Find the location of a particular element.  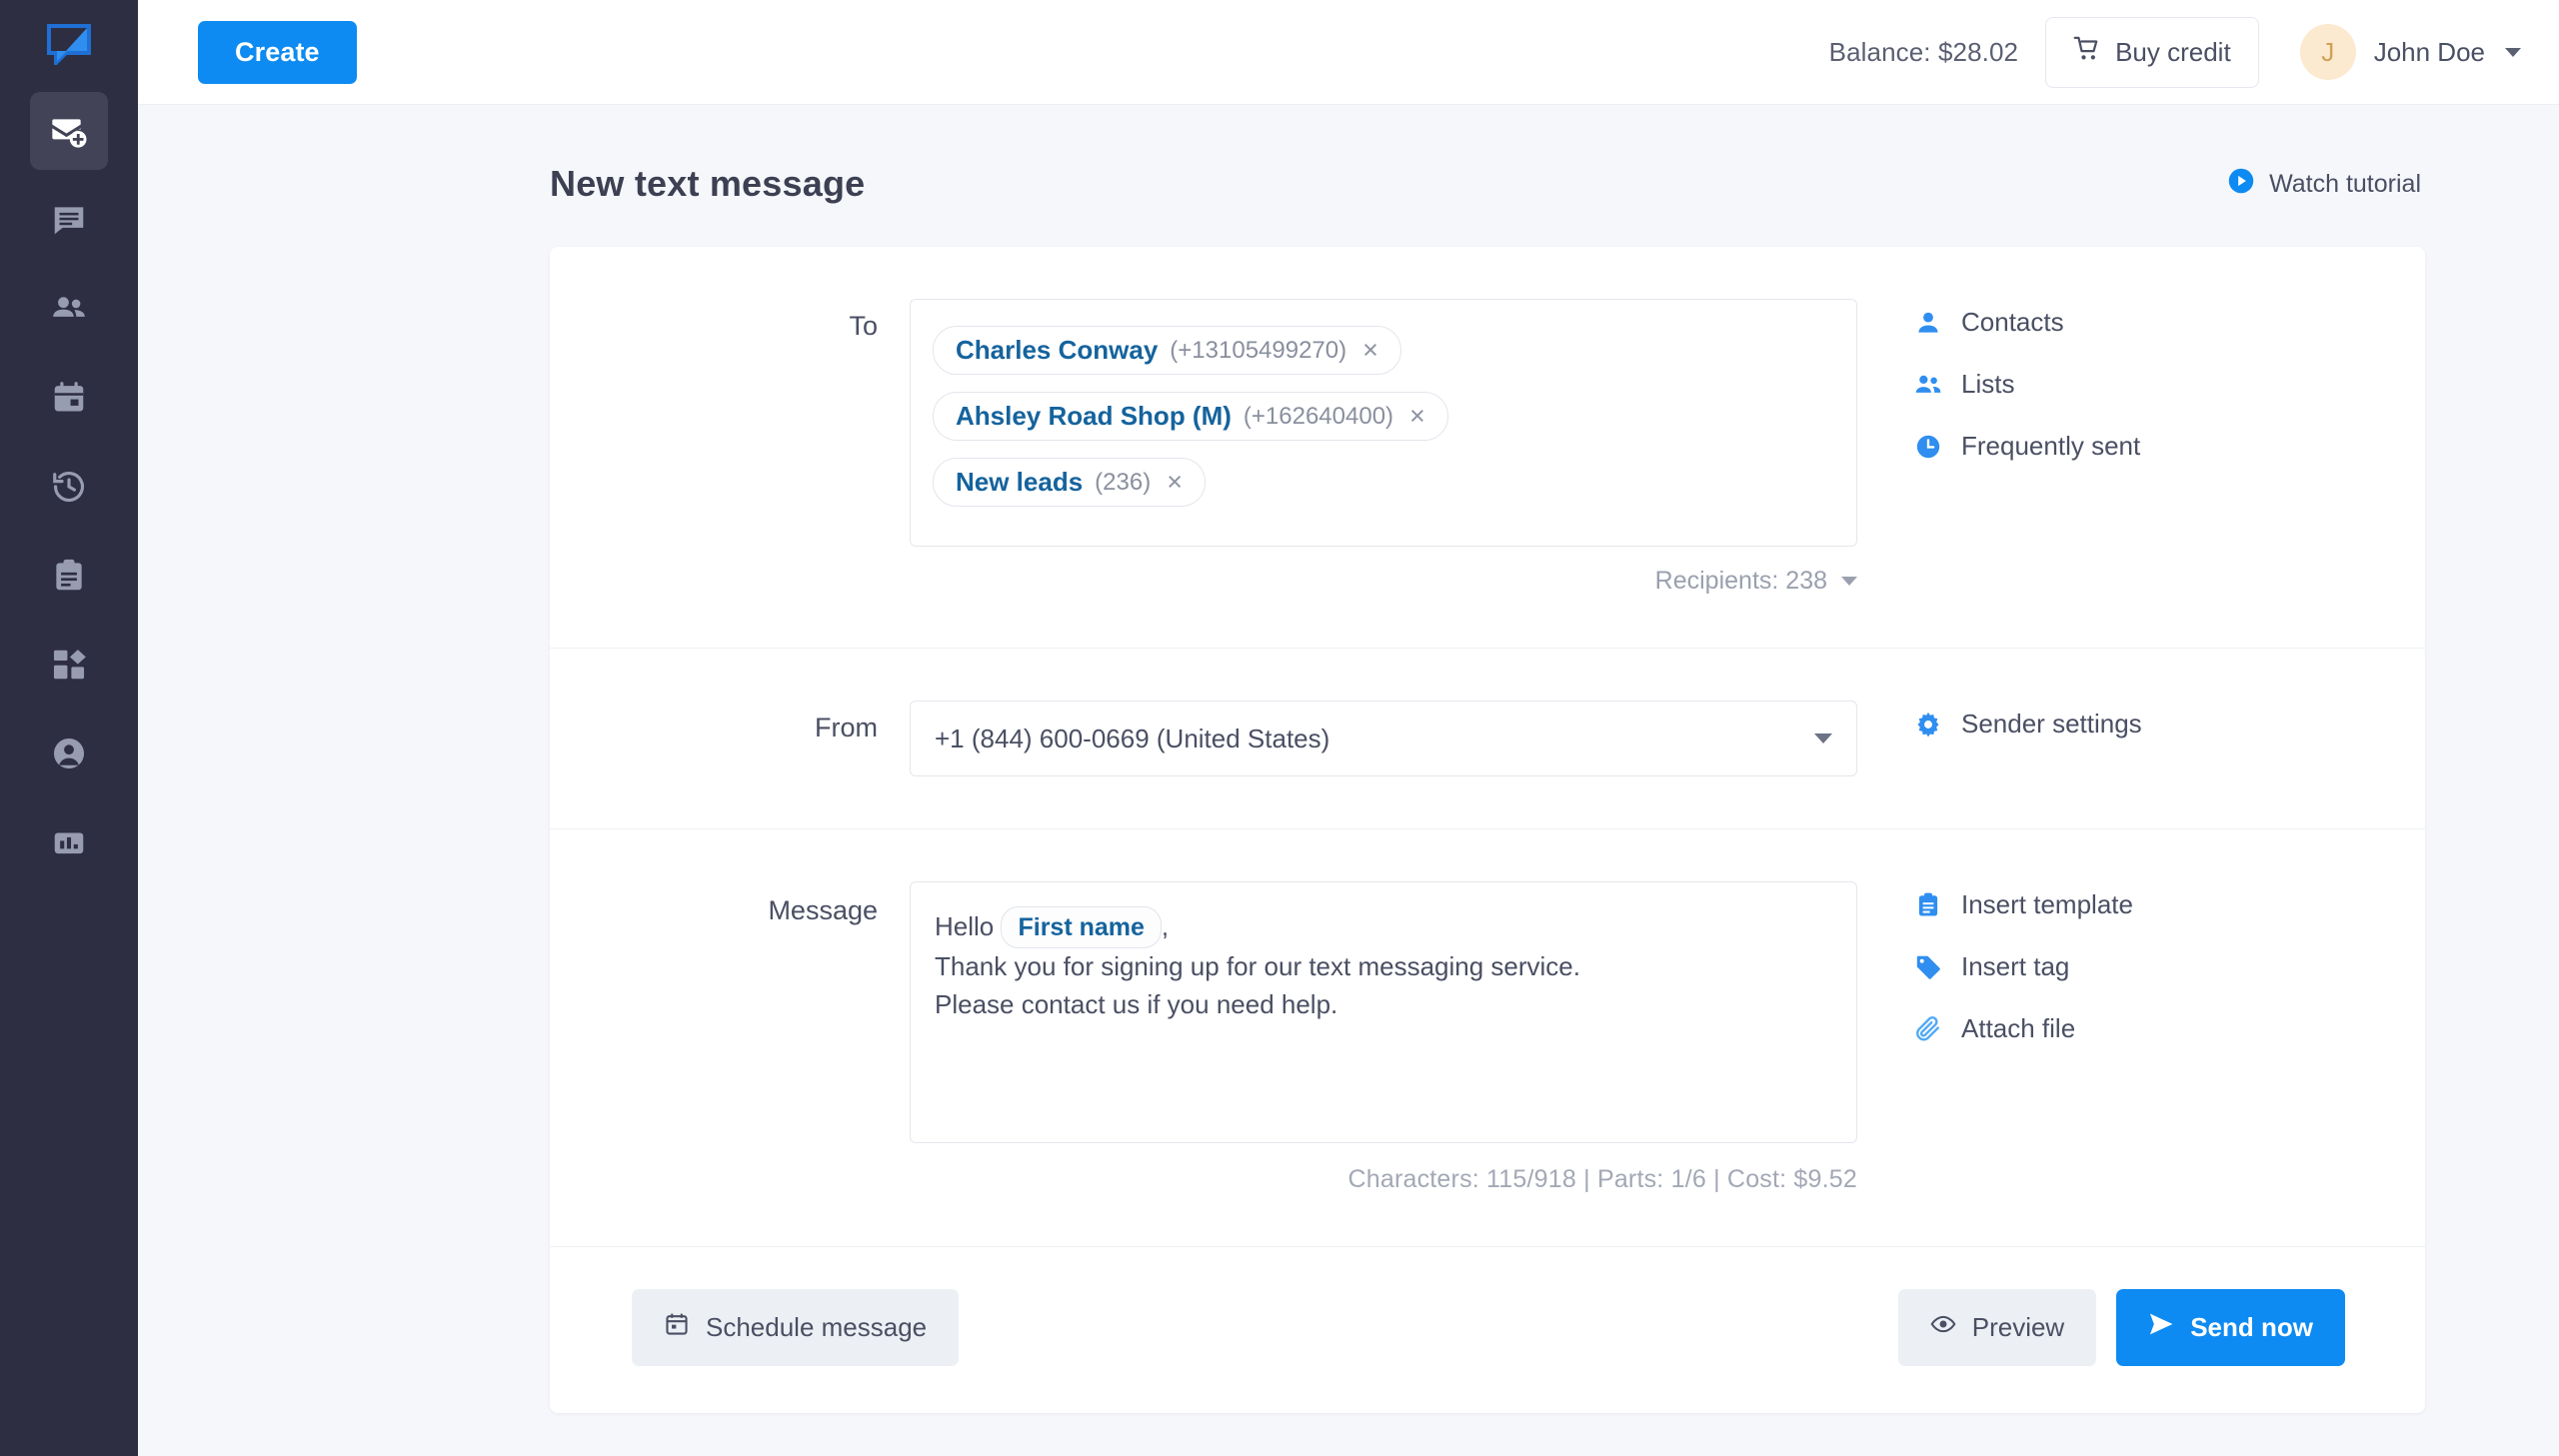

sidebar-item-contacts is located at coordinates (69, 309).